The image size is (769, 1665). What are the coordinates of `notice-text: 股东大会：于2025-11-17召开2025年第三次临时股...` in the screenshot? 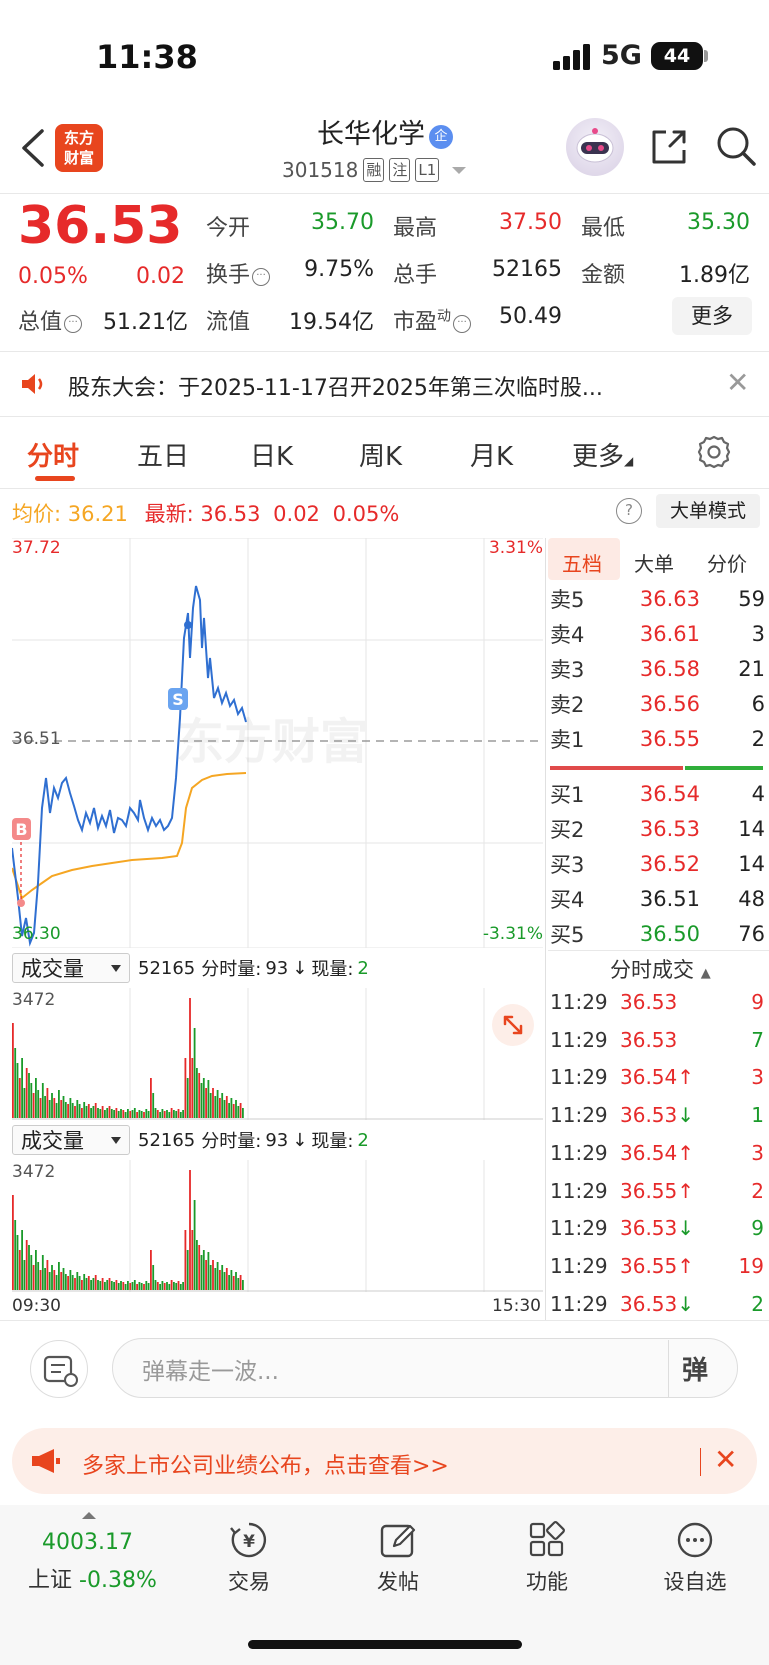 It's located at (378, 386).